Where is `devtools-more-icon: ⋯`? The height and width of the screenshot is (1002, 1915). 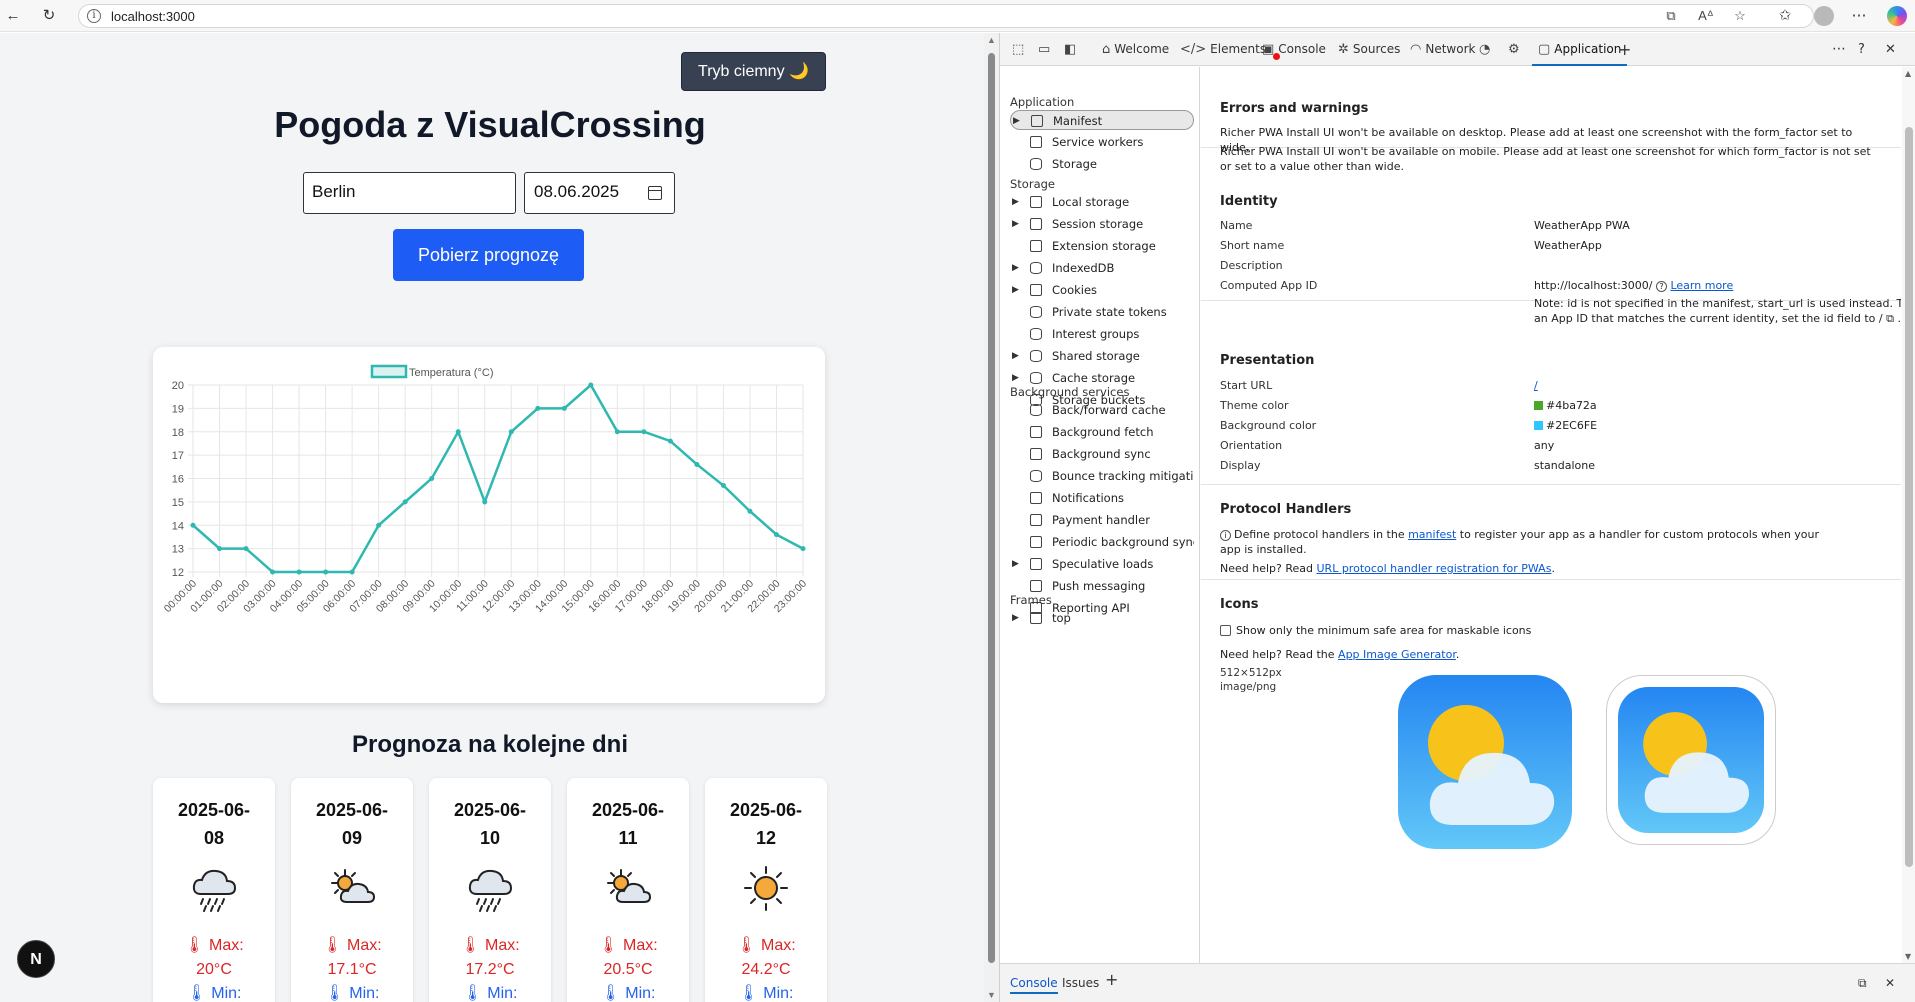
devtools-more-icon: ⋯ is located at coordinates (1839, 49).